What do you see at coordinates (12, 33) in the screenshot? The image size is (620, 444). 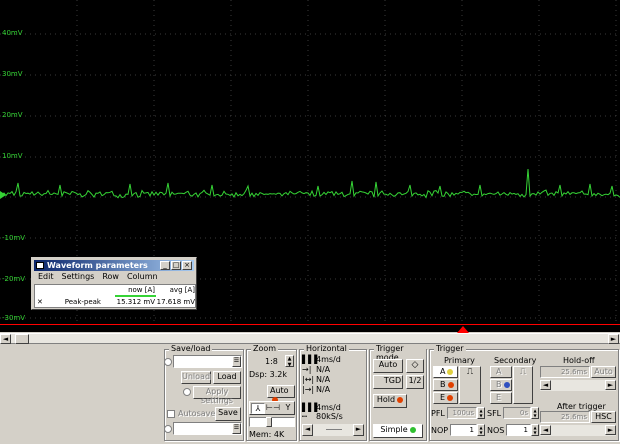 I see `y-label-40: 40mV` at bounding box center [12, 33].